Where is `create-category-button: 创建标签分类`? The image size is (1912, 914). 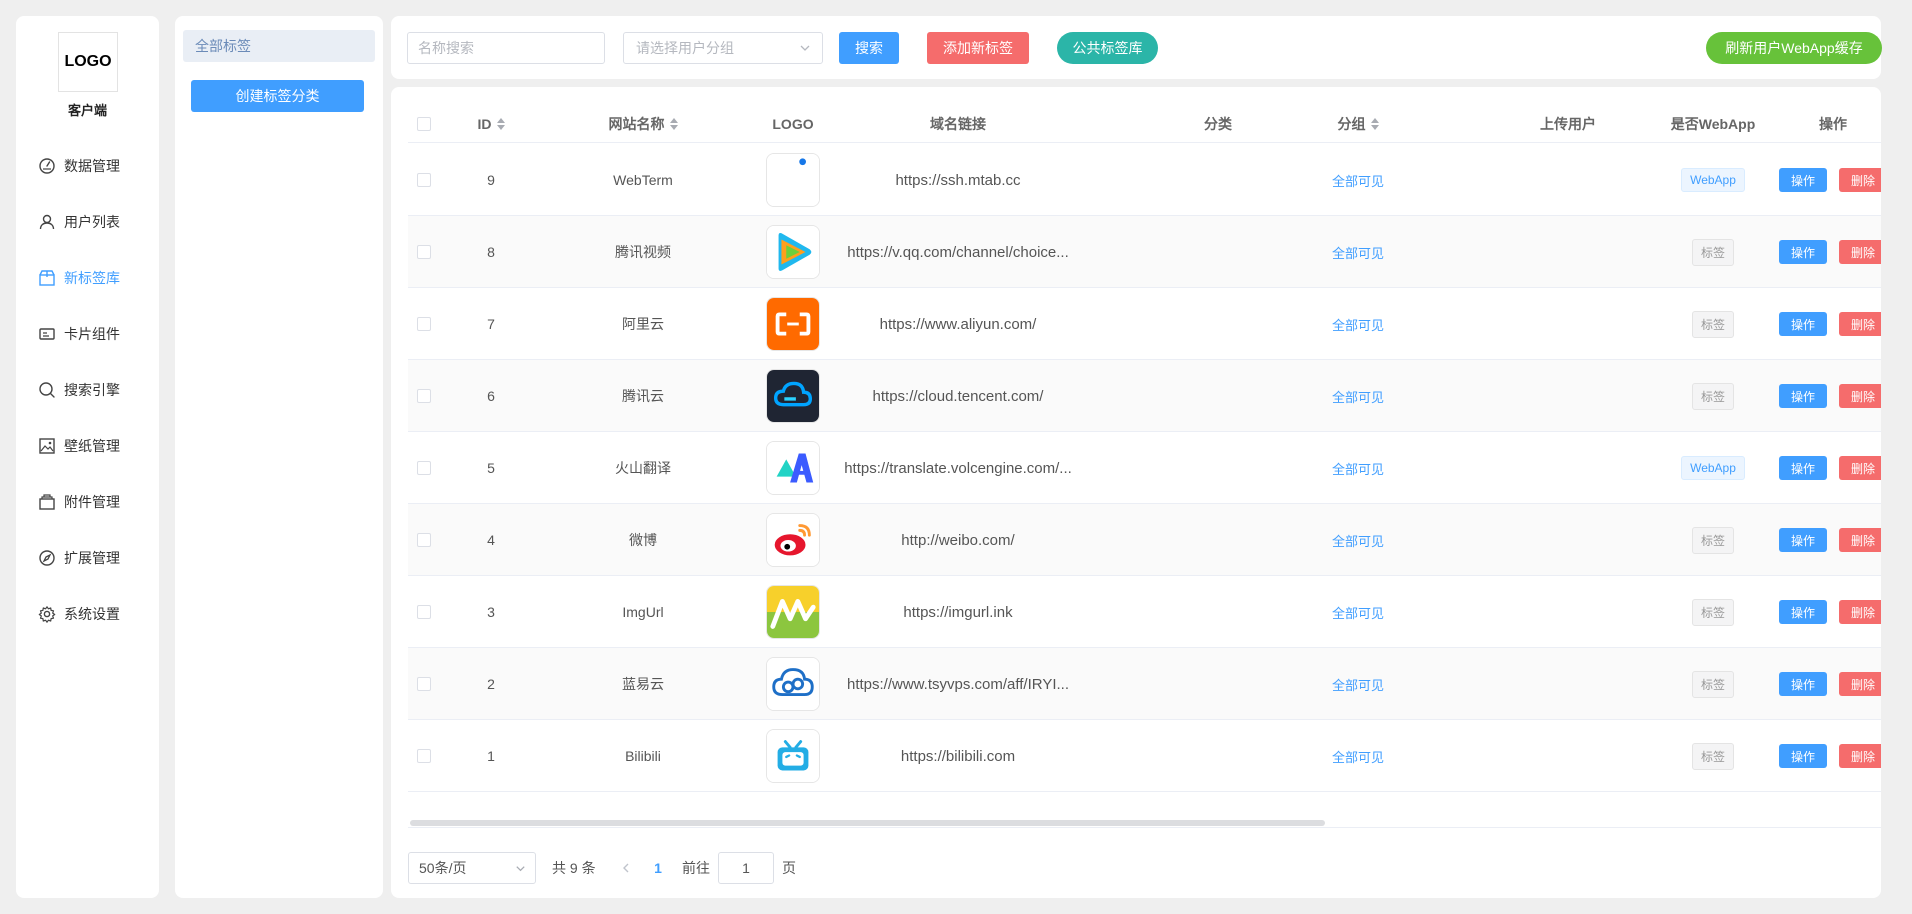 create-category-button: 创建标签分类 is located at coordinates (277, 96).